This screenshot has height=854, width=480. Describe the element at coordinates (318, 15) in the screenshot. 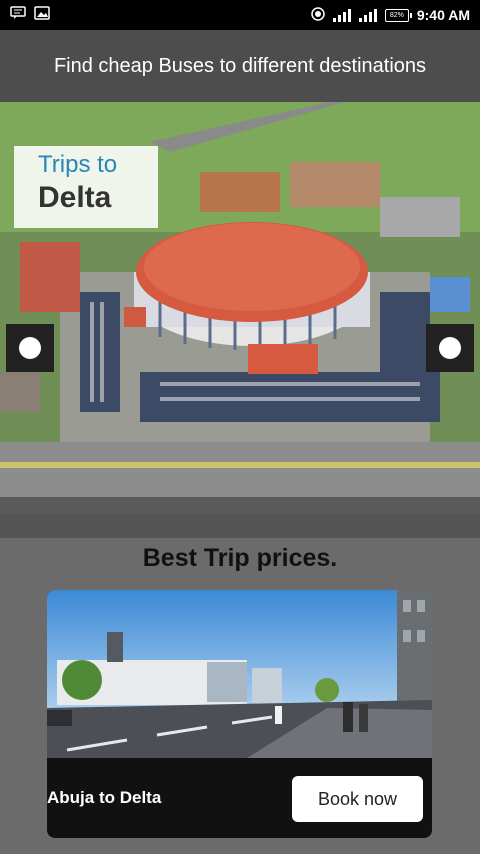

I see `data-saver-icon` at that location.